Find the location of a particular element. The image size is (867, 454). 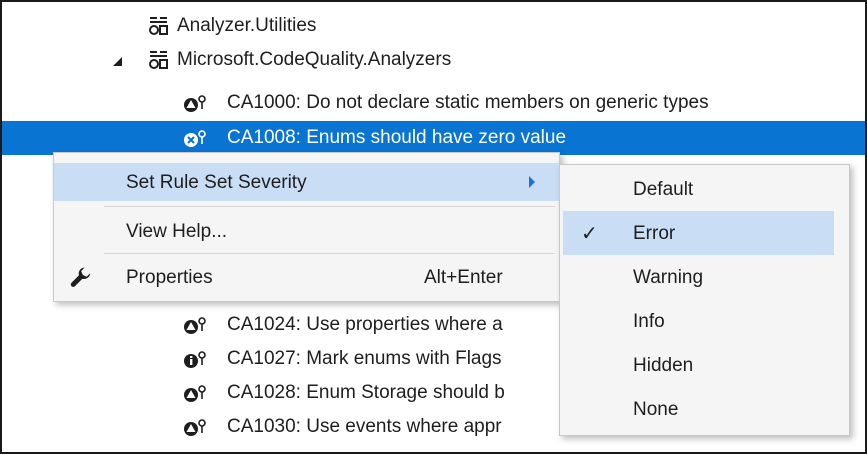

menu-item-label: Info is located at coordinates (649, 321).